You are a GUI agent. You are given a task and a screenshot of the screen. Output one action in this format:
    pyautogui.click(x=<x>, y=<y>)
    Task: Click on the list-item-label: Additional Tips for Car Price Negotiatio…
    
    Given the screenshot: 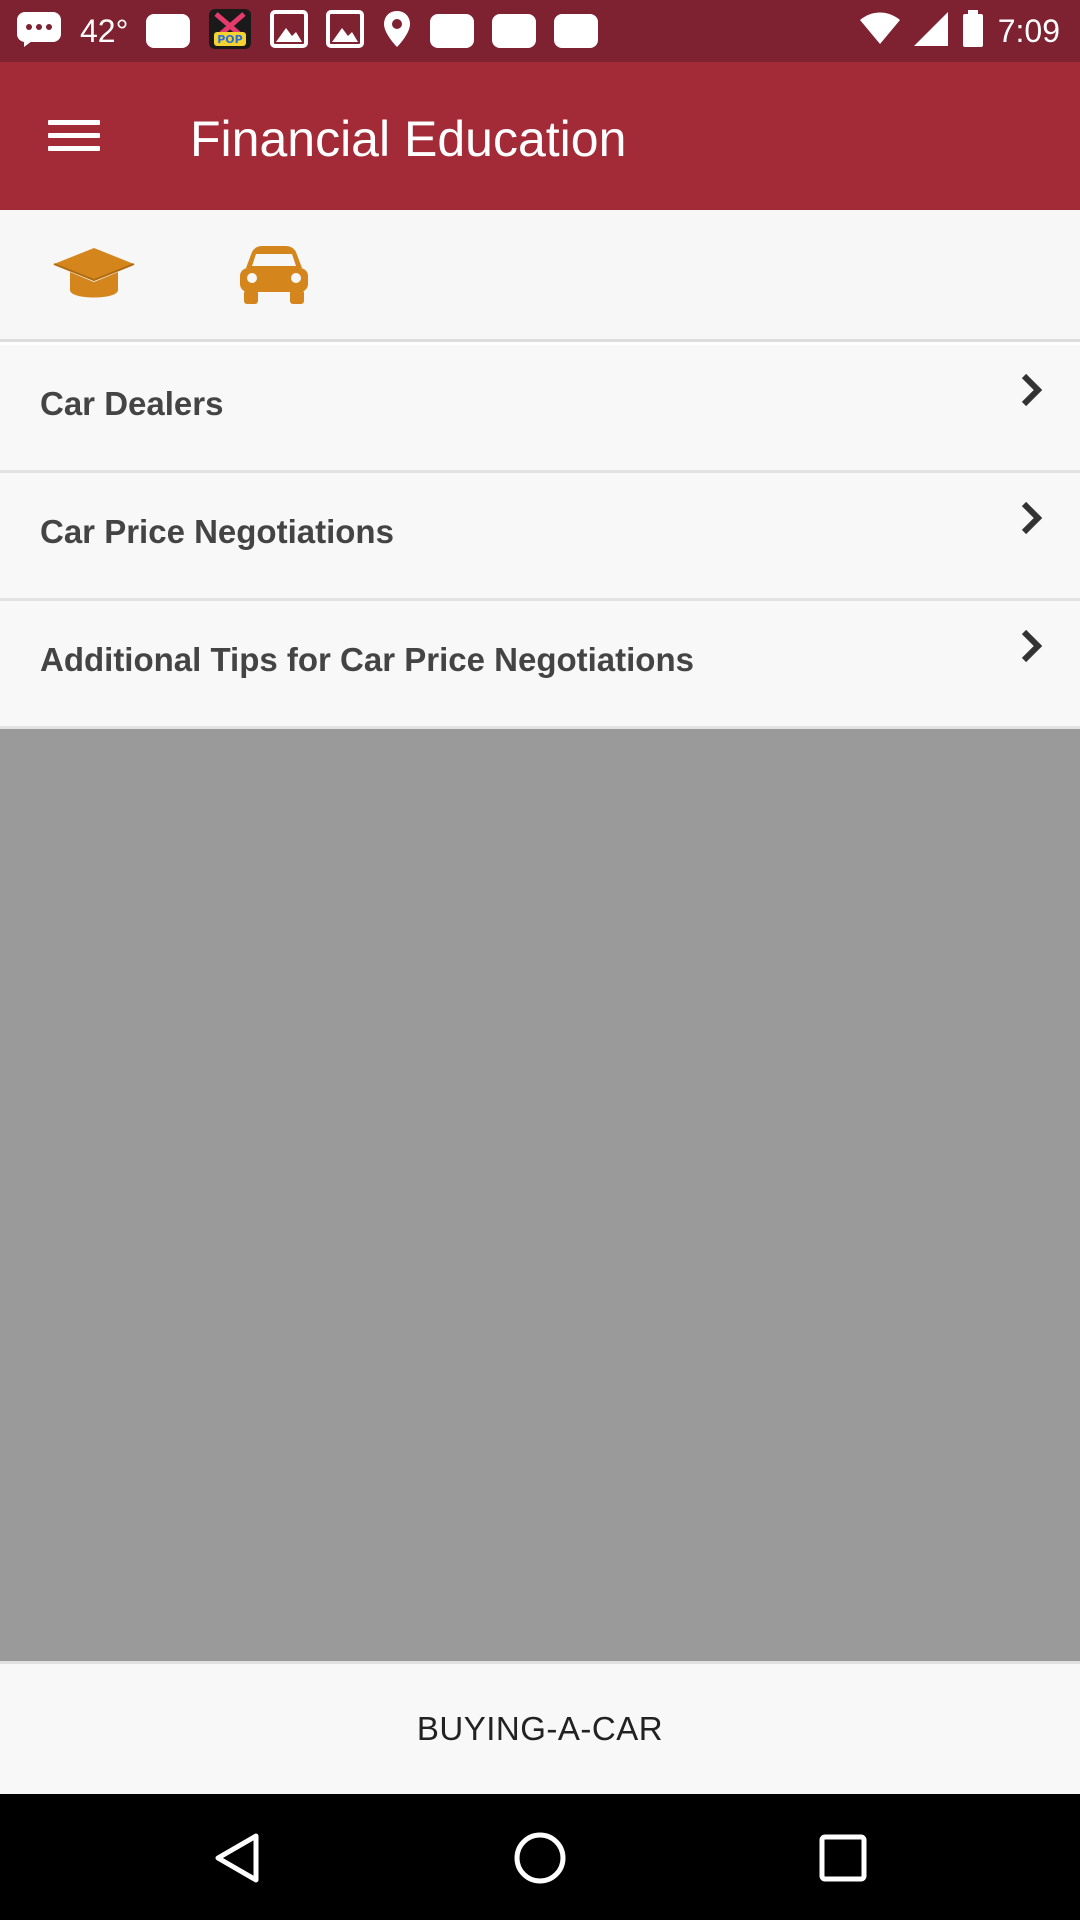 What is the action you would take?
    pyautogui.click(x=367, y=659)
    